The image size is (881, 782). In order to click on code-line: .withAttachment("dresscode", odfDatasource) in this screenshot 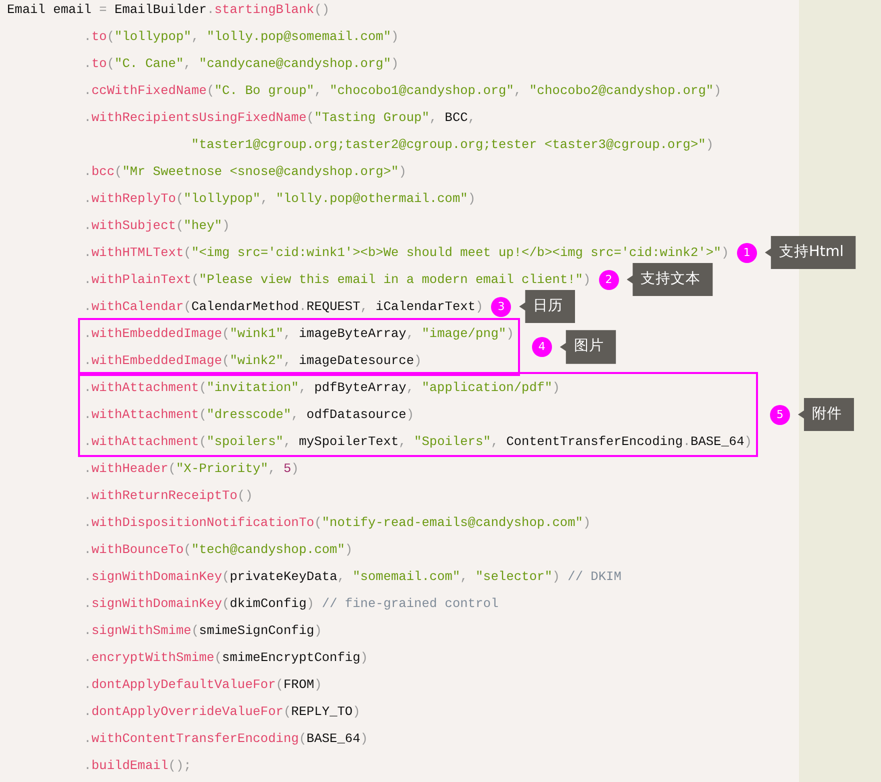, I will do `click(249, 415)`.